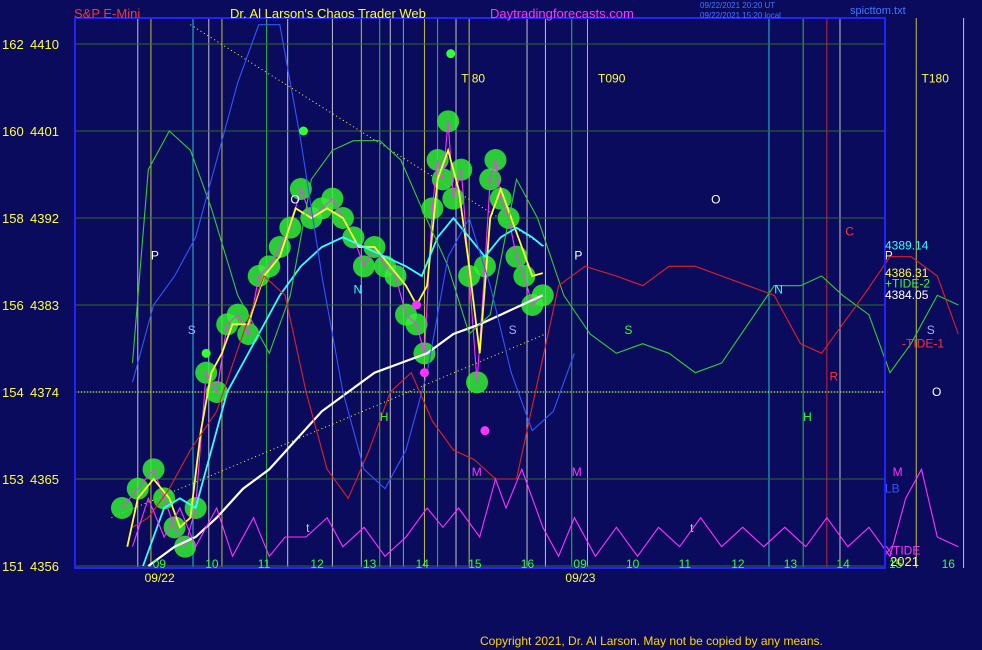 Image resolution: width=982 pixels, height=650 pixels. What do you see at coordinates (44, 479) in the screenshot?
I see `y-tick-label: 4365` at bounding box center [44, 479].